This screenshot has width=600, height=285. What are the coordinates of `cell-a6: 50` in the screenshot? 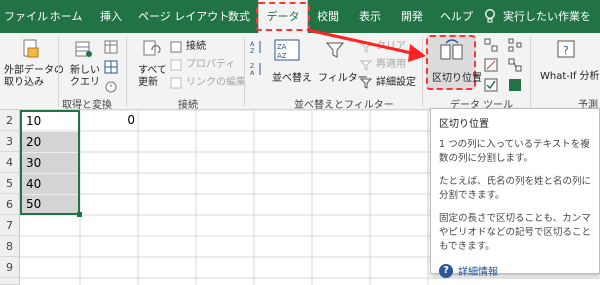 It's located at (50, 204).